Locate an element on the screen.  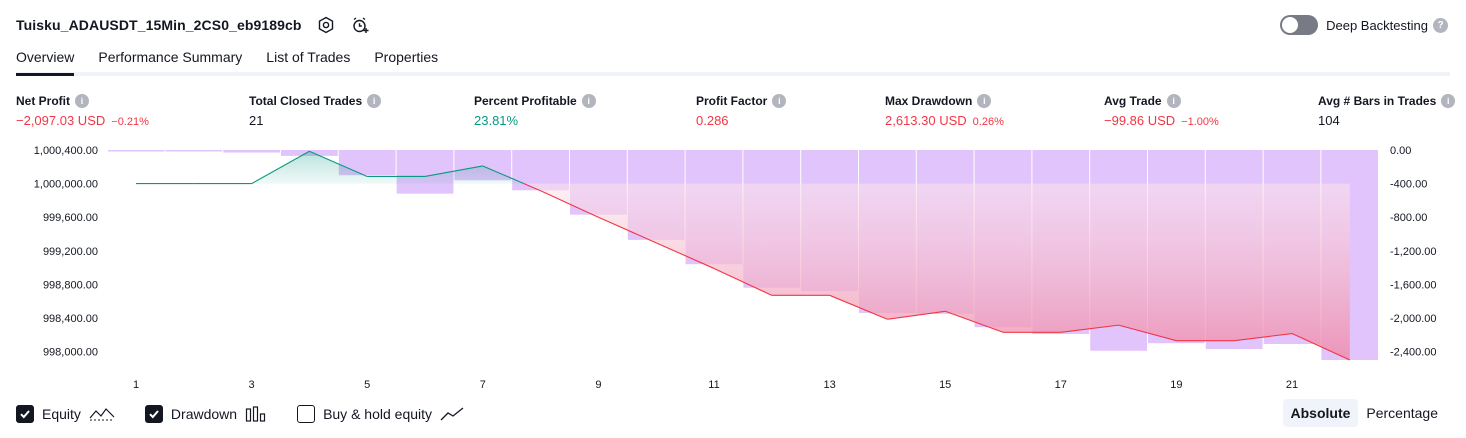
x-axis-tick-label: 21 is located at coordinates (1292, 385).